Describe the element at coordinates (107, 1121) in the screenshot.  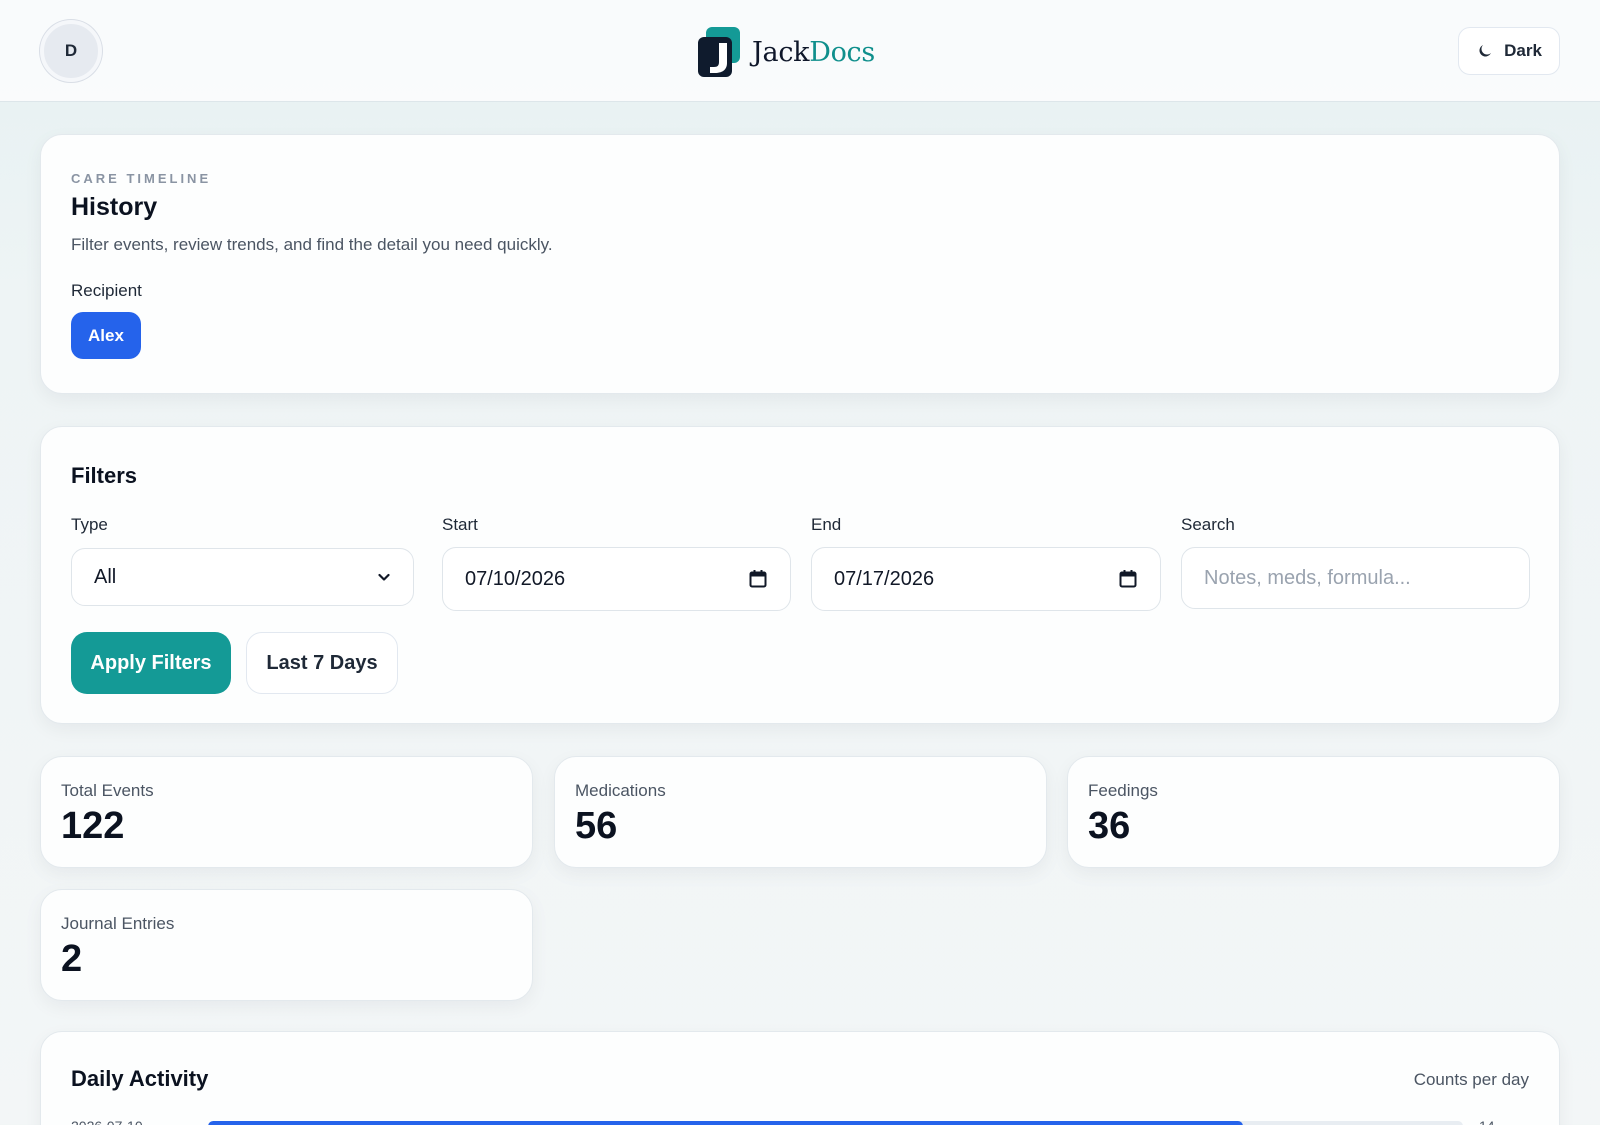
I see `activity-row-date: 2026-07-10` at that location.